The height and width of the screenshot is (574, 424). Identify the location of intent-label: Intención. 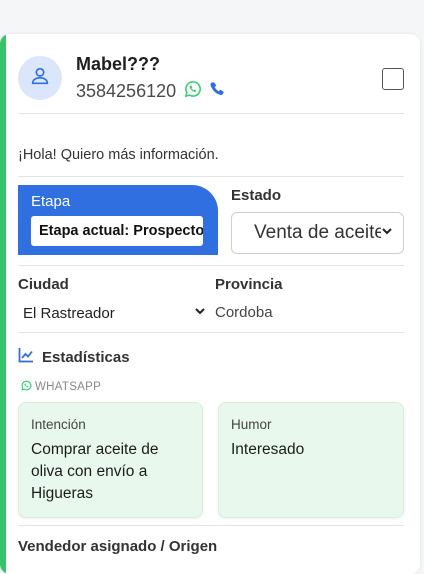
(58, 424).